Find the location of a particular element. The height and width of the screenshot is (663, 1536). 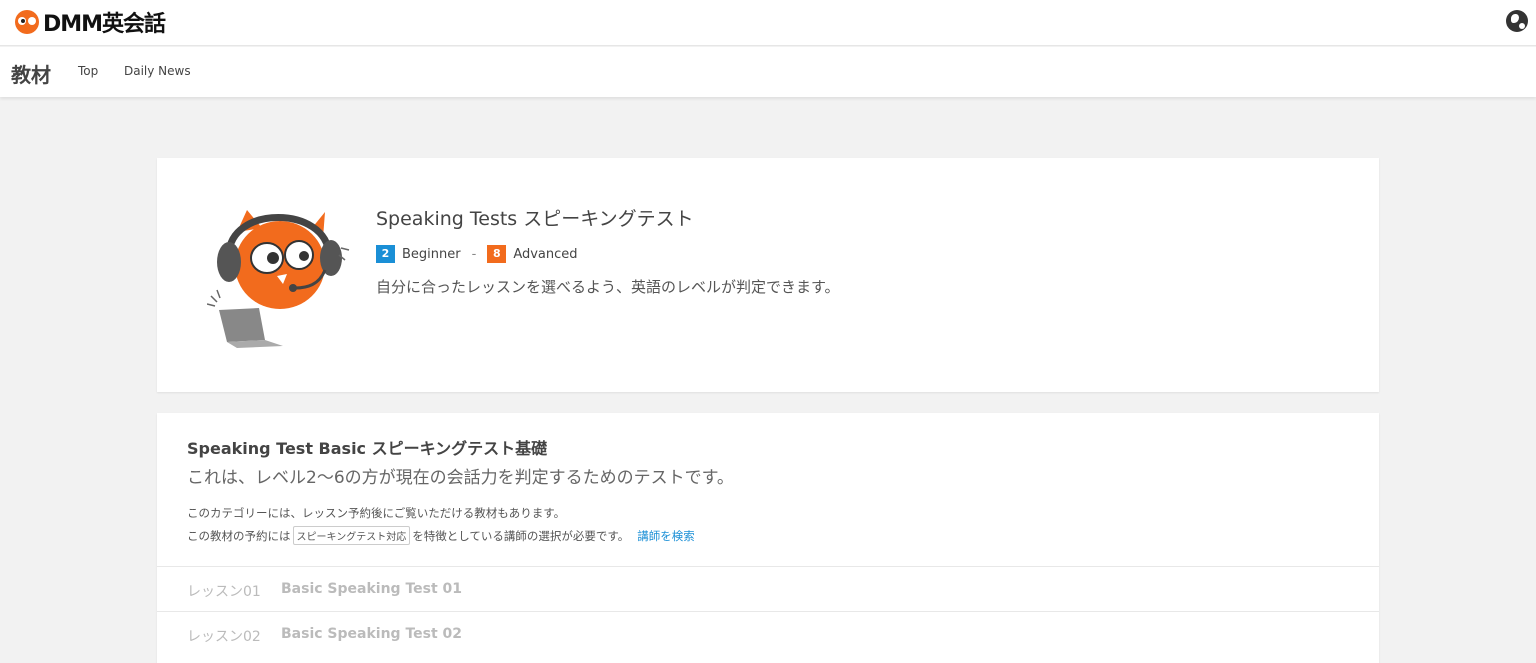

sub-navigation: 教材 Top Daily News is located at coordinates (768, 72).